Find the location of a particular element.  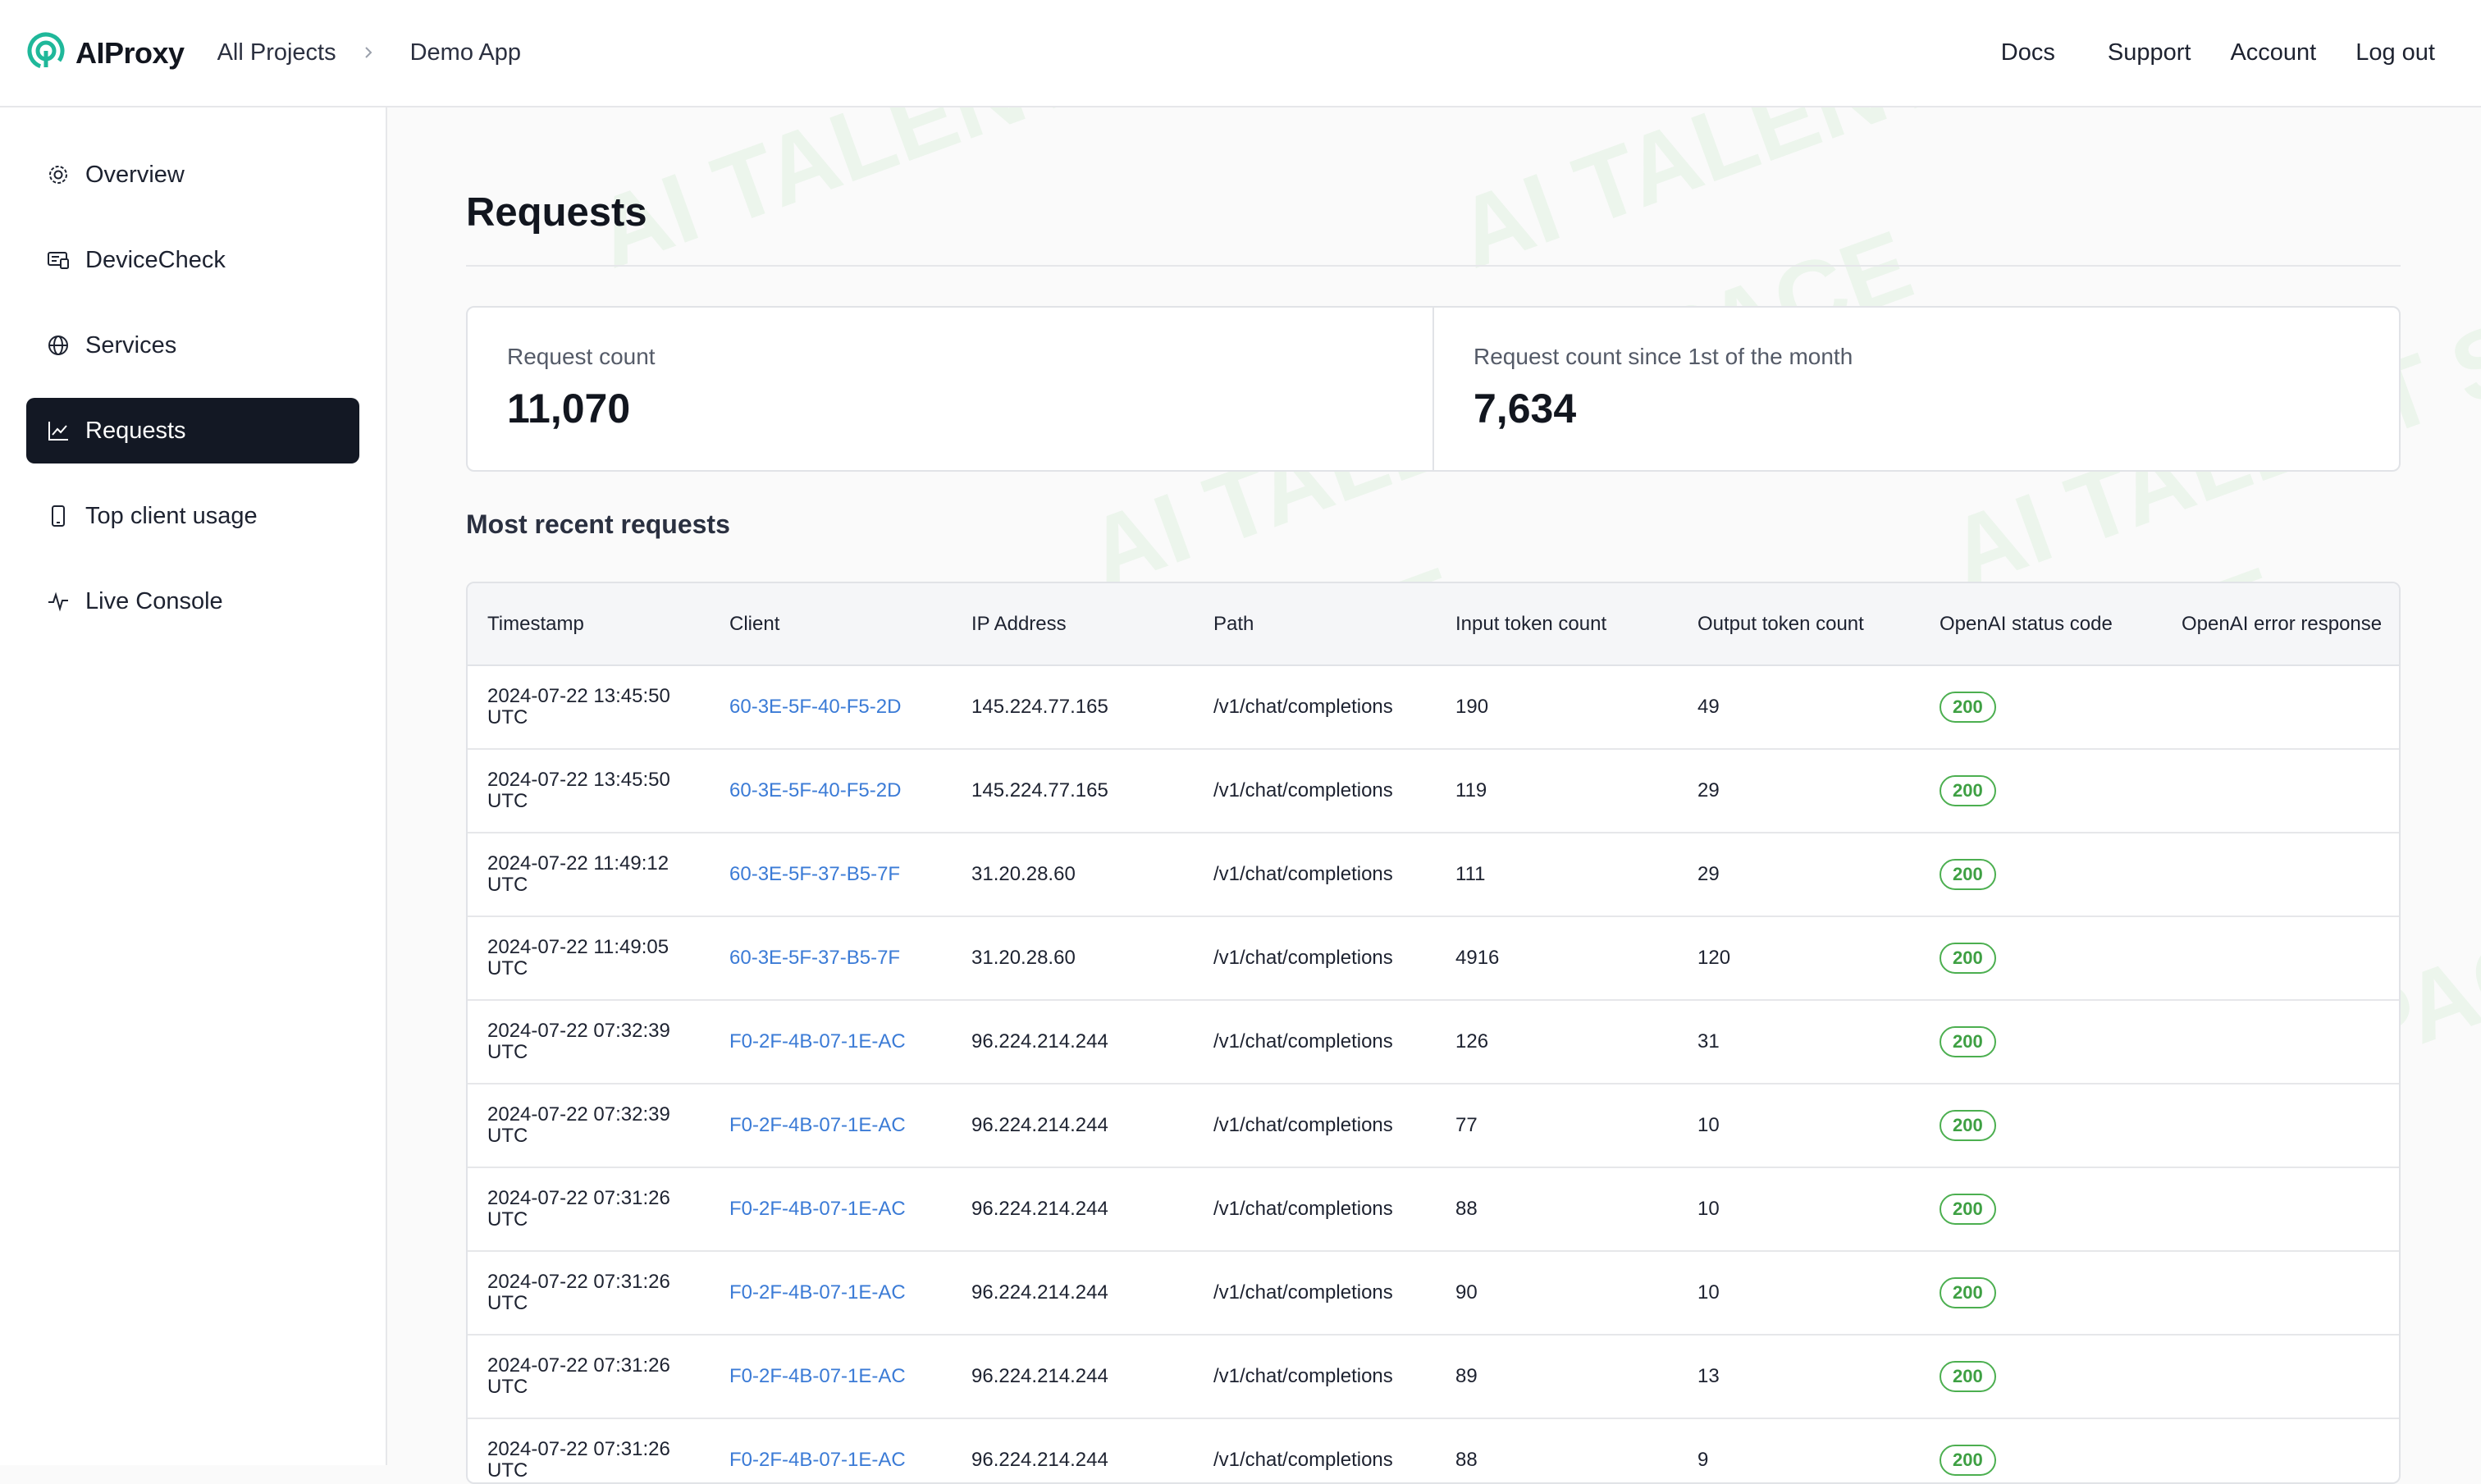

breadcrumb-demo-app: Demo App is located at coordinates (465, 52).